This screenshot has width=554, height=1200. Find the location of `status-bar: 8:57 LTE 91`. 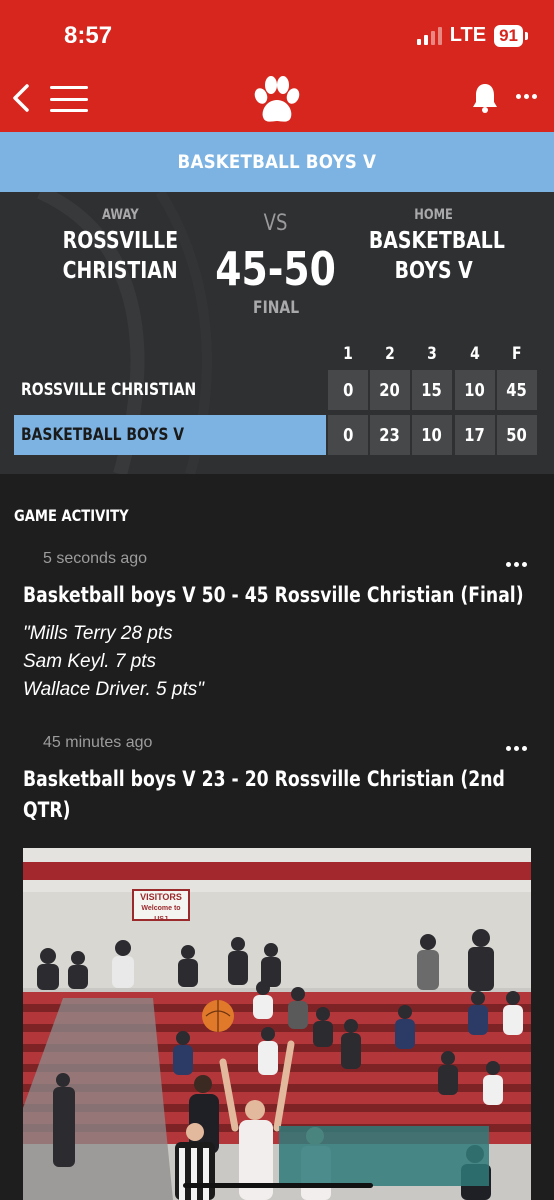

status-bar: 8:57 LTE 91 is located at coordinates (277, 35).